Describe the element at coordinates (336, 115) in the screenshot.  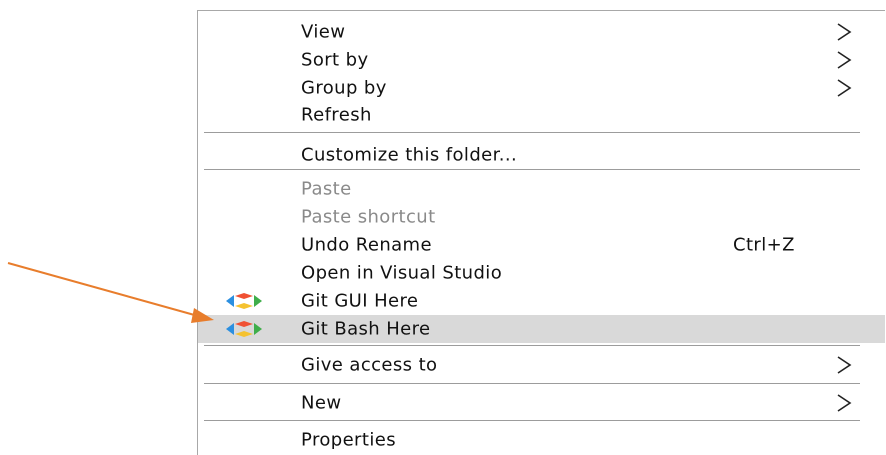
I see `menu-item-label: Refresh` at that location.